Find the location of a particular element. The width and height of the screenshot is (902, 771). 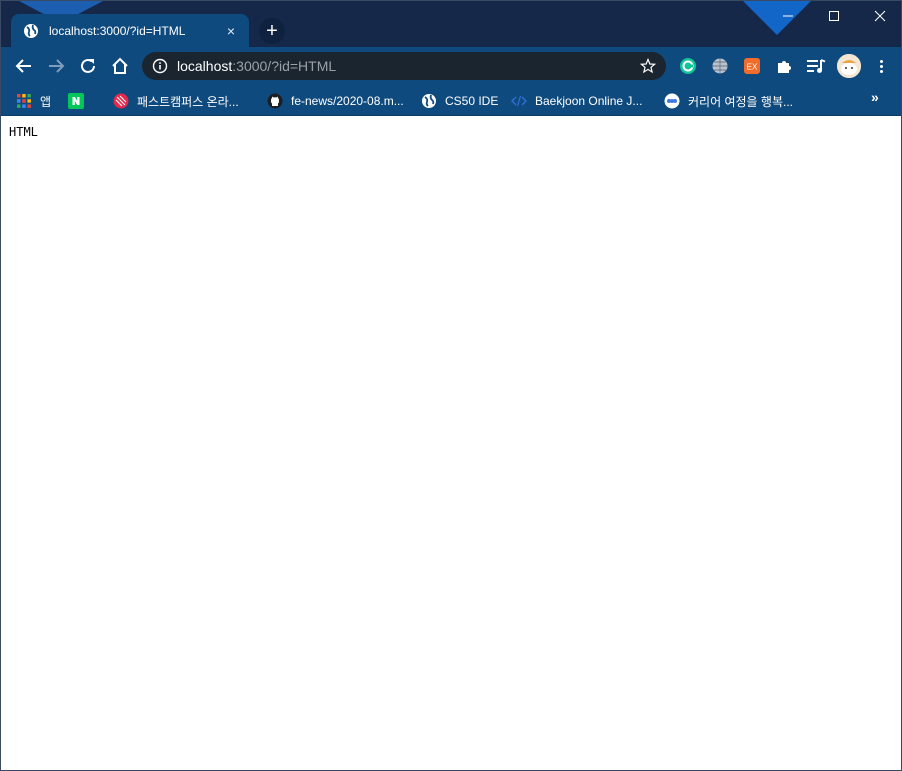

close-window-button is located at coordinates (879, 16).